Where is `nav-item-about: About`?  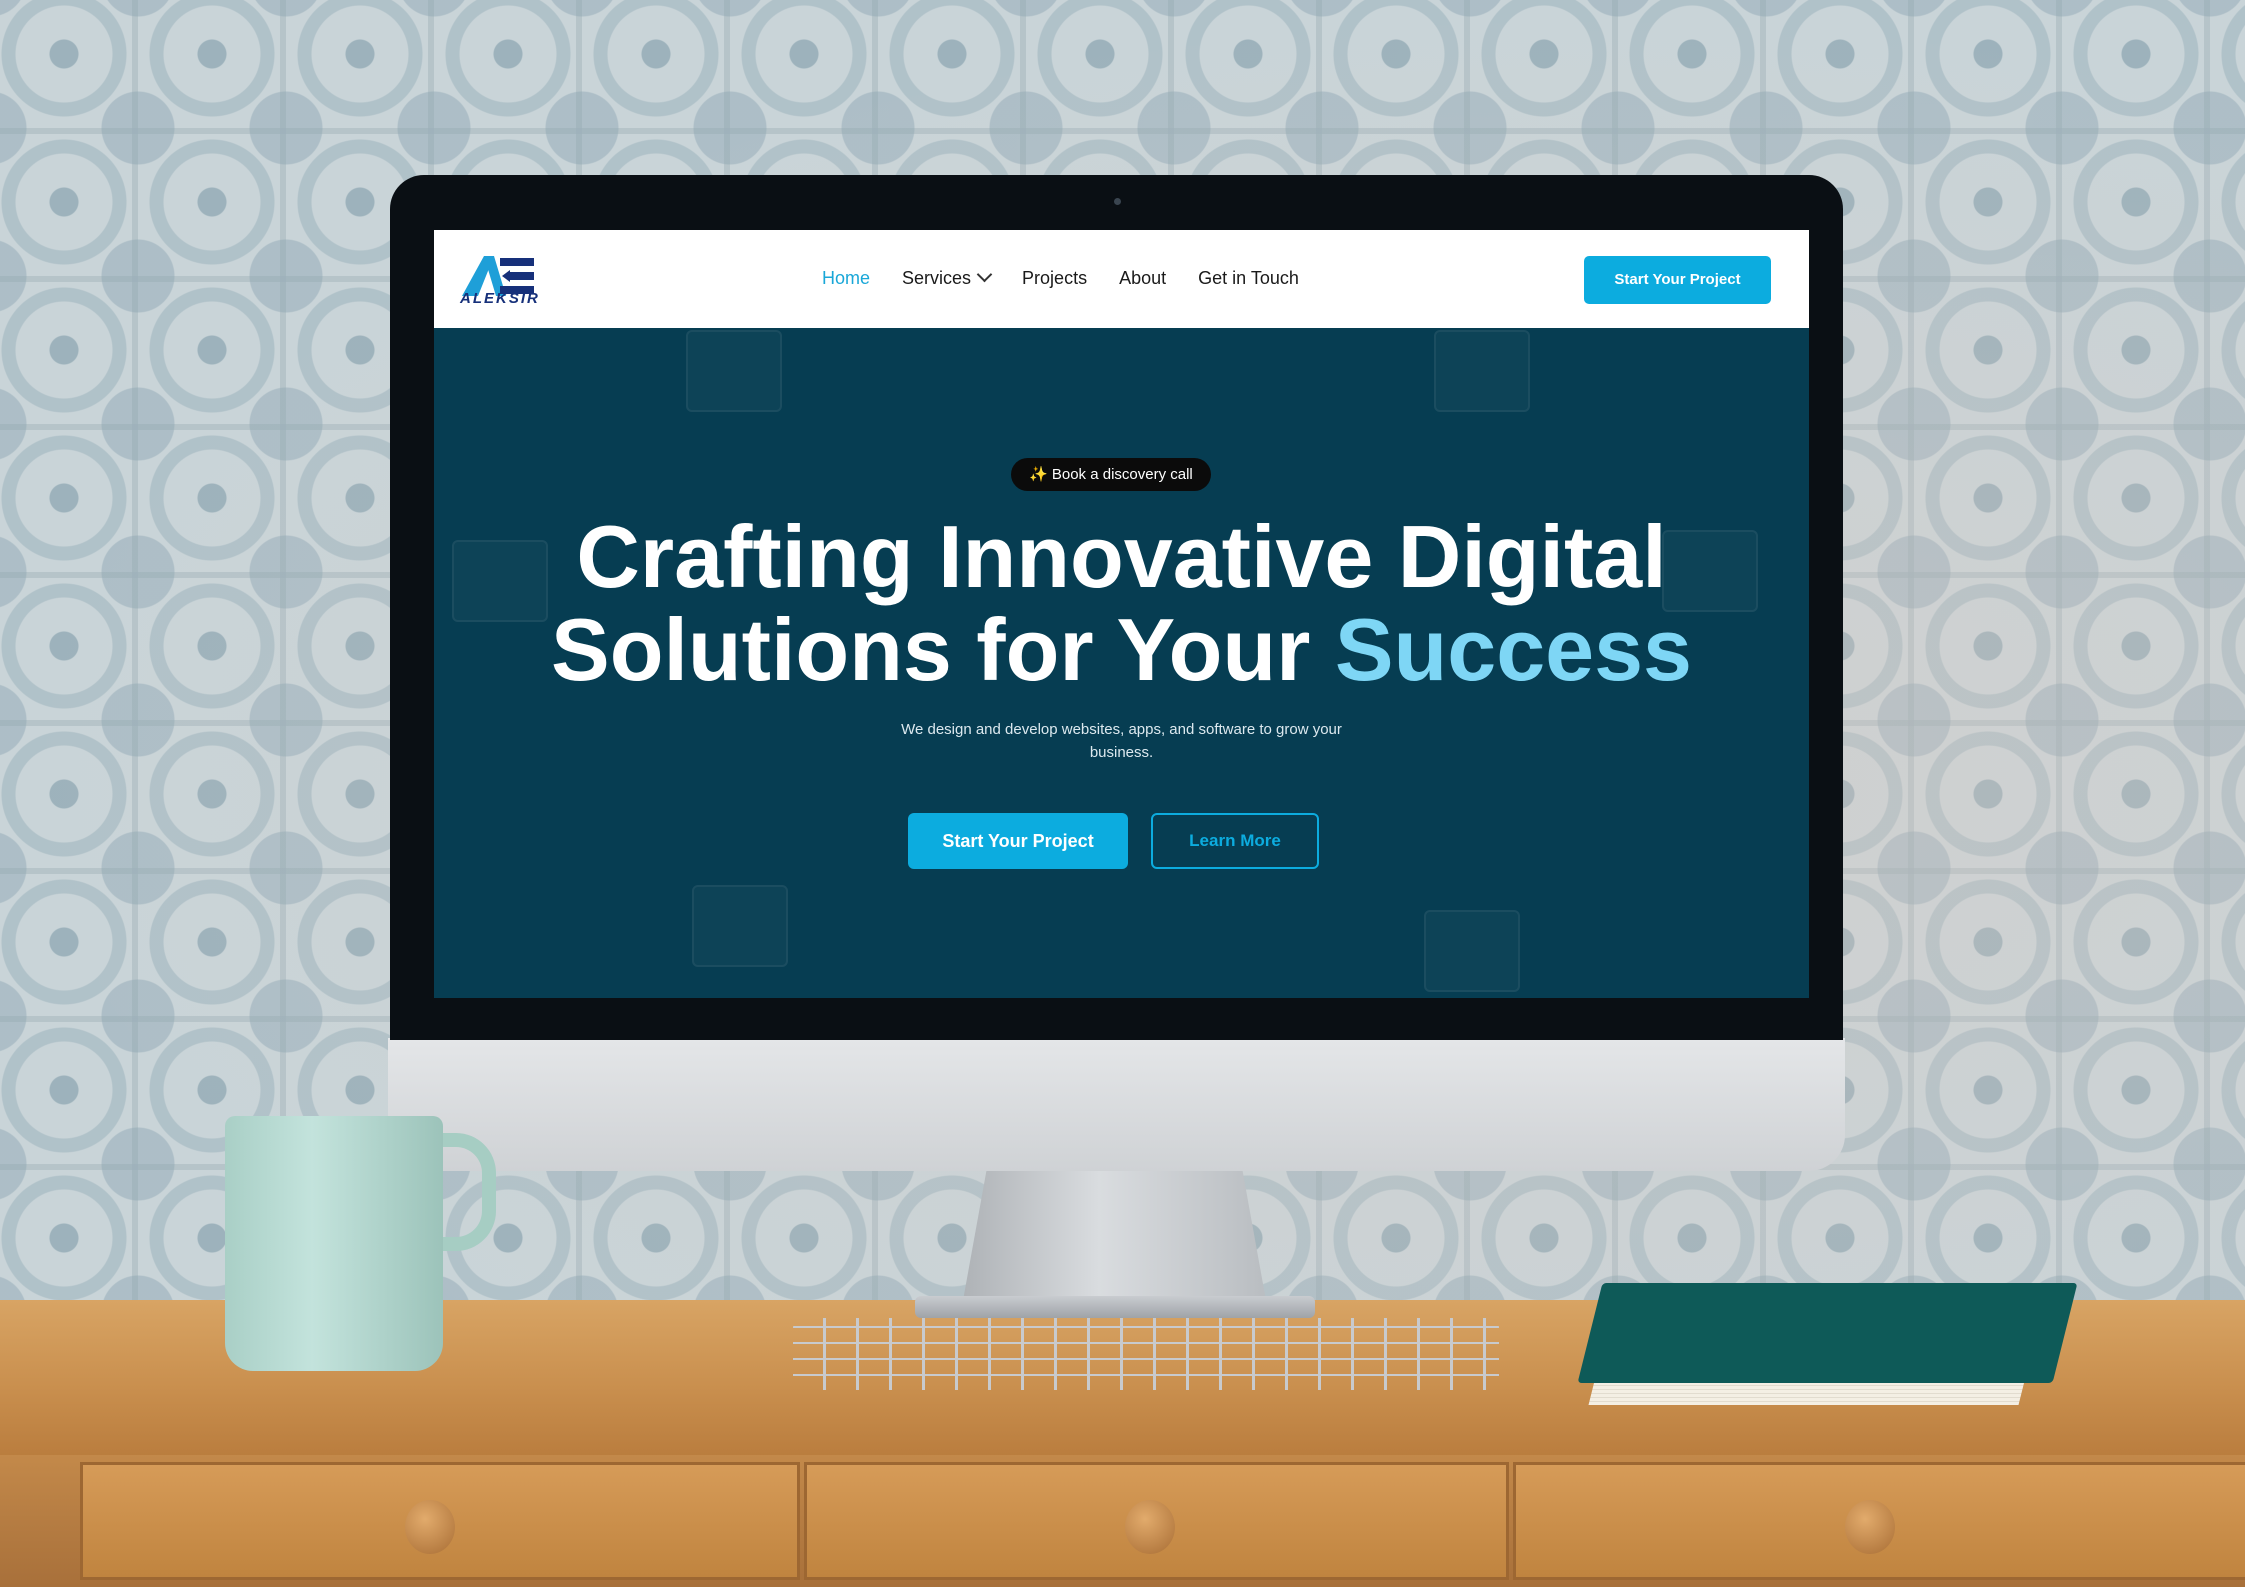
nav-item-about: About is located at coordinates (1142, 278).